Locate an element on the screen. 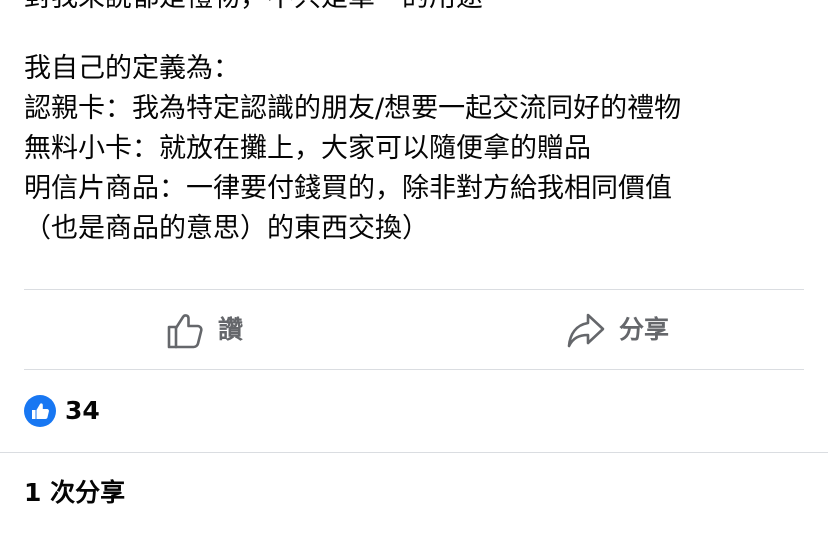 The image size is (828, 536). post-text-line-cut: 對我來說都是禮物，不只是單一的用途 is located at coordinates (253, 9).